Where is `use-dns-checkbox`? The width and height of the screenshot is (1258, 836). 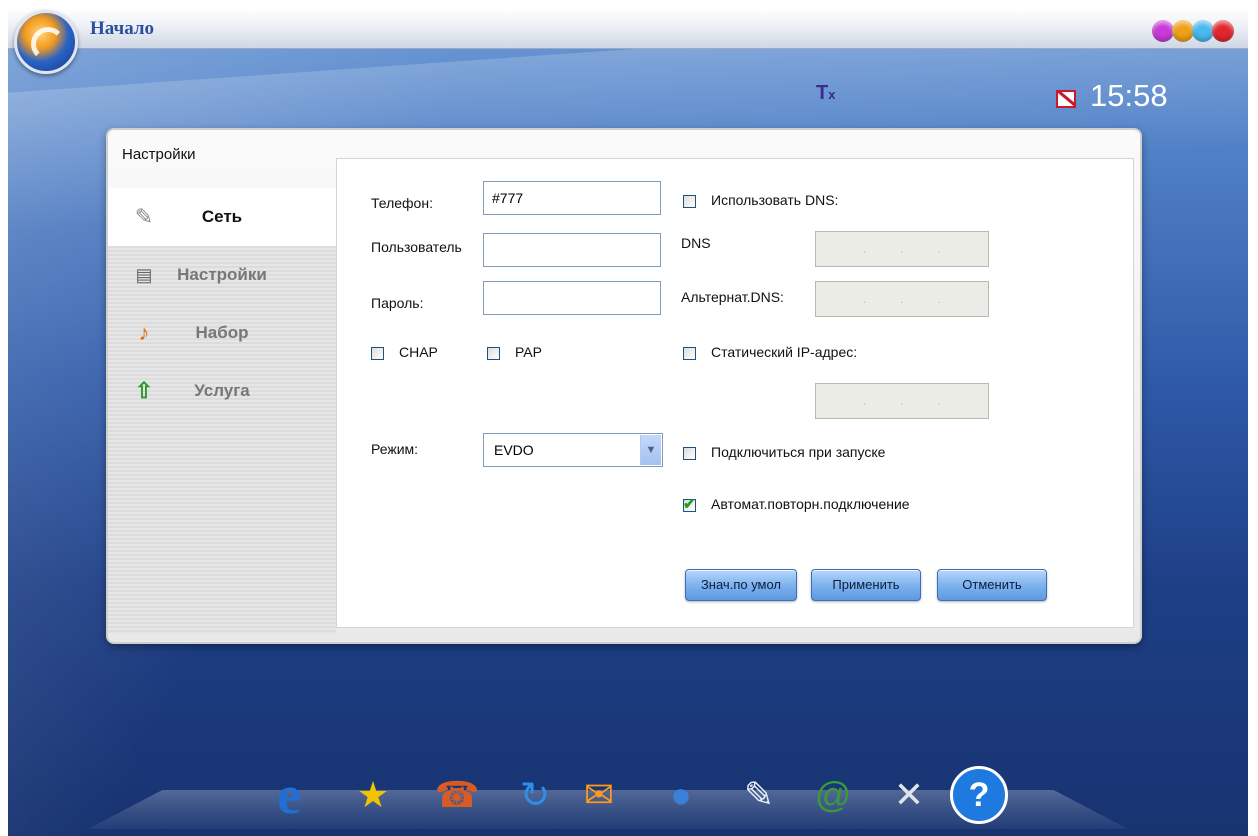
use-dns-checkbox is located at coordinates (689, 201).